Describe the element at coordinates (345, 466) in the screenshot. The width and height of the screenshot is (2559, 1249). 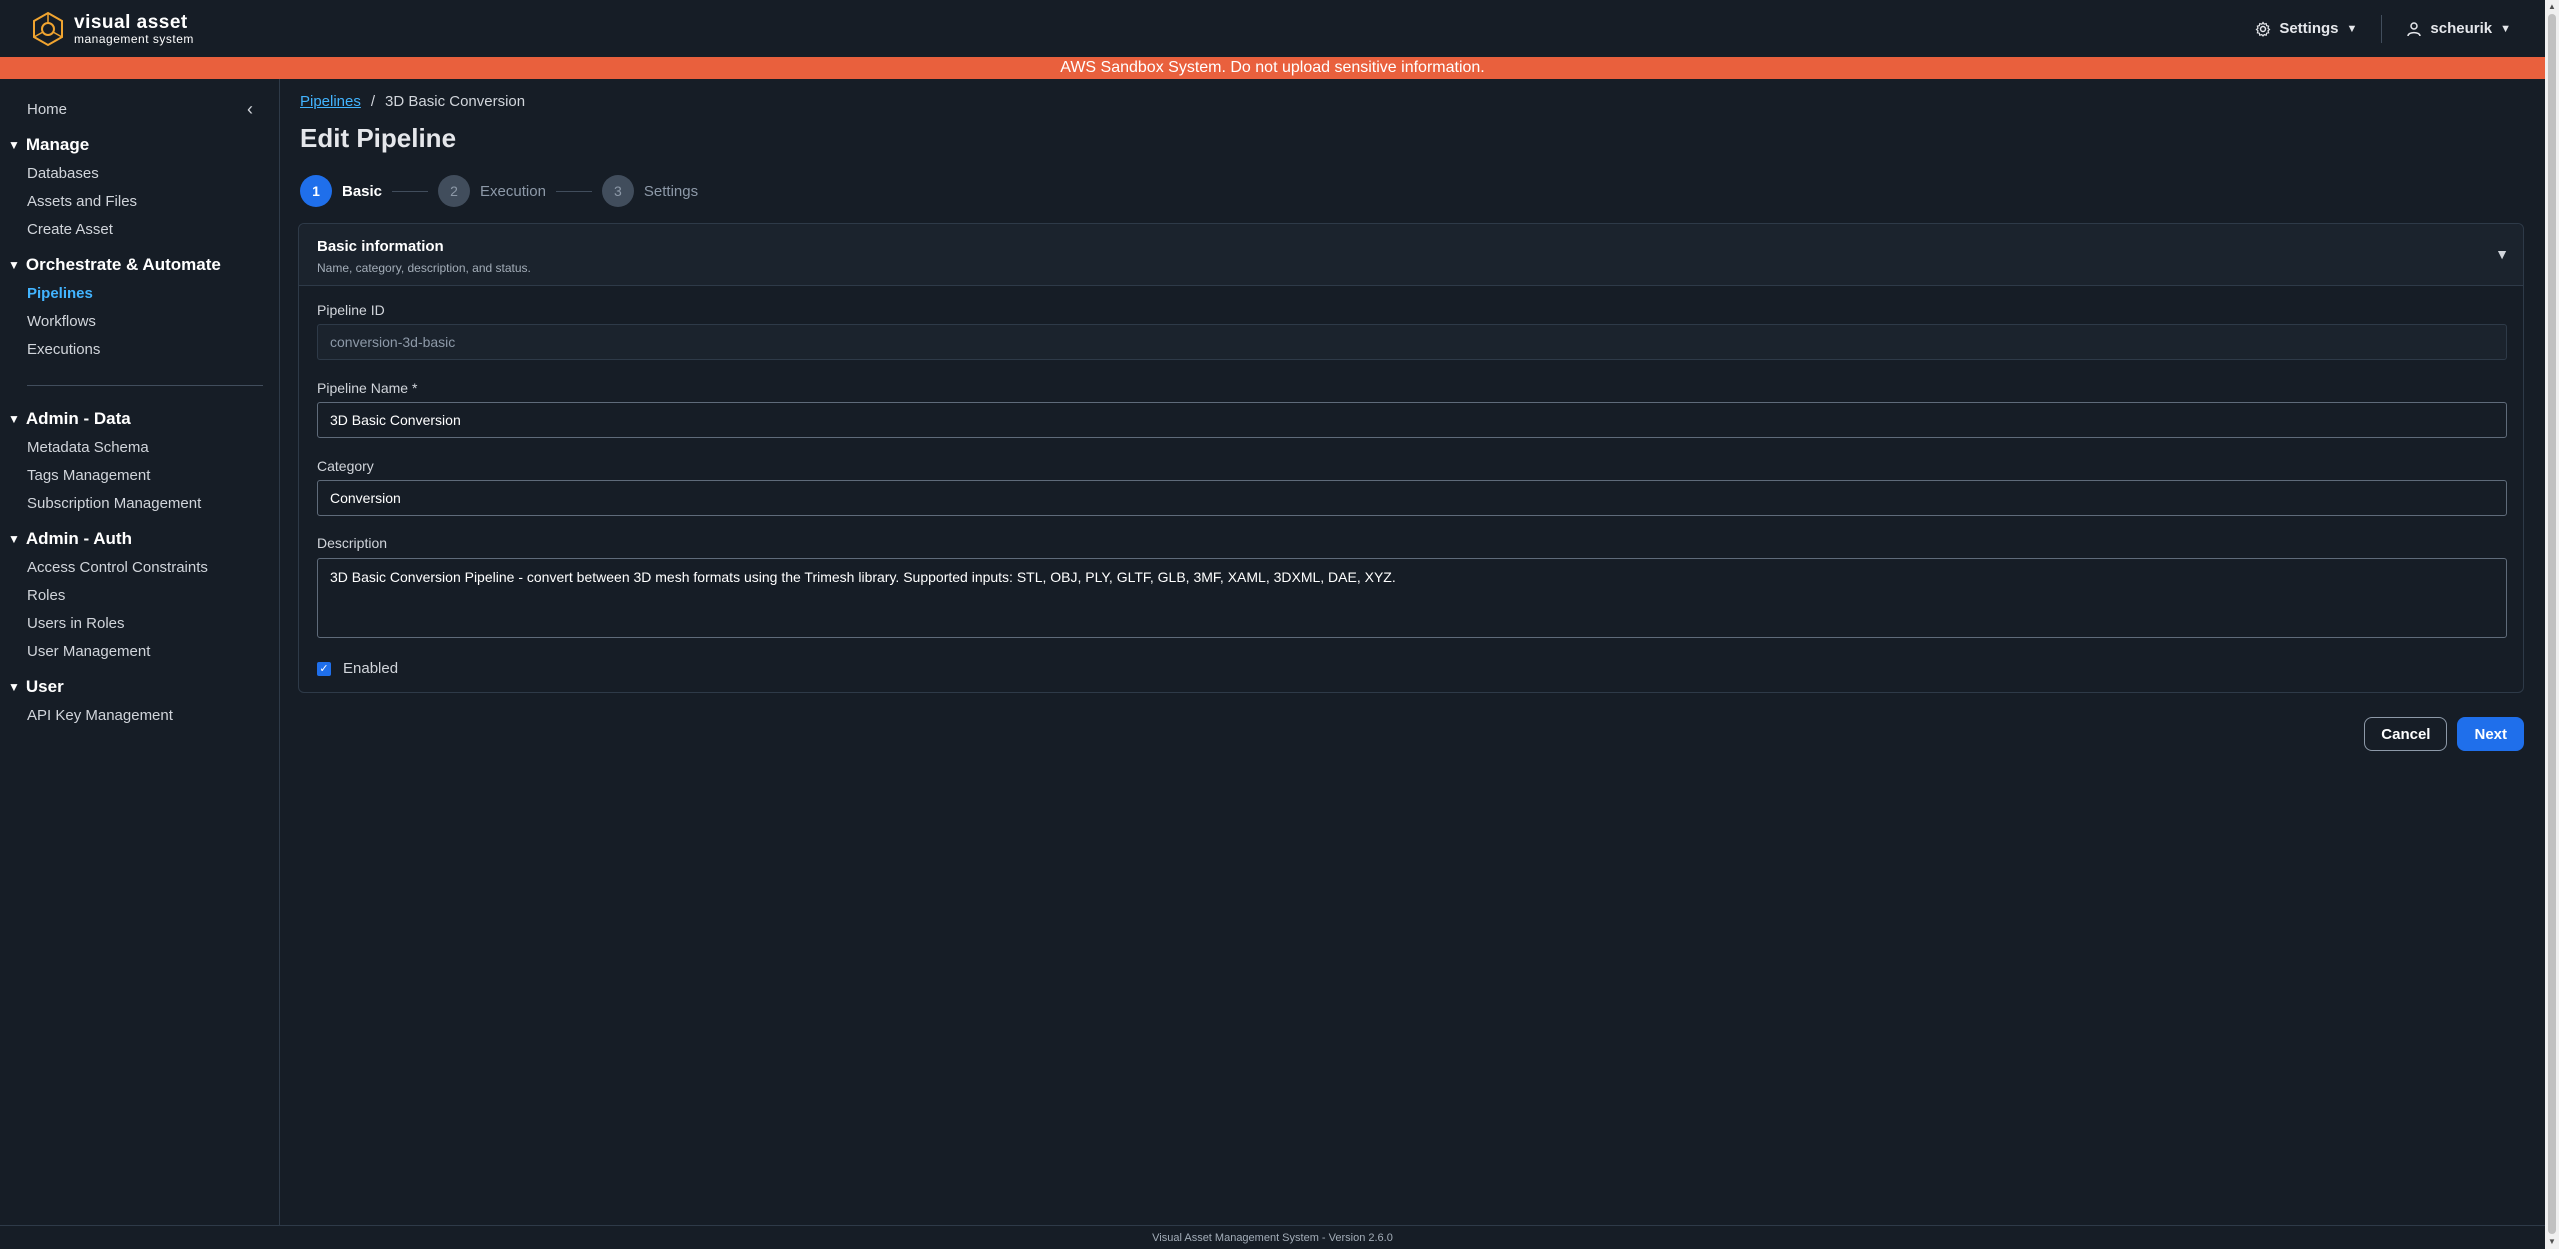
I see `category-label: Category` at that location.